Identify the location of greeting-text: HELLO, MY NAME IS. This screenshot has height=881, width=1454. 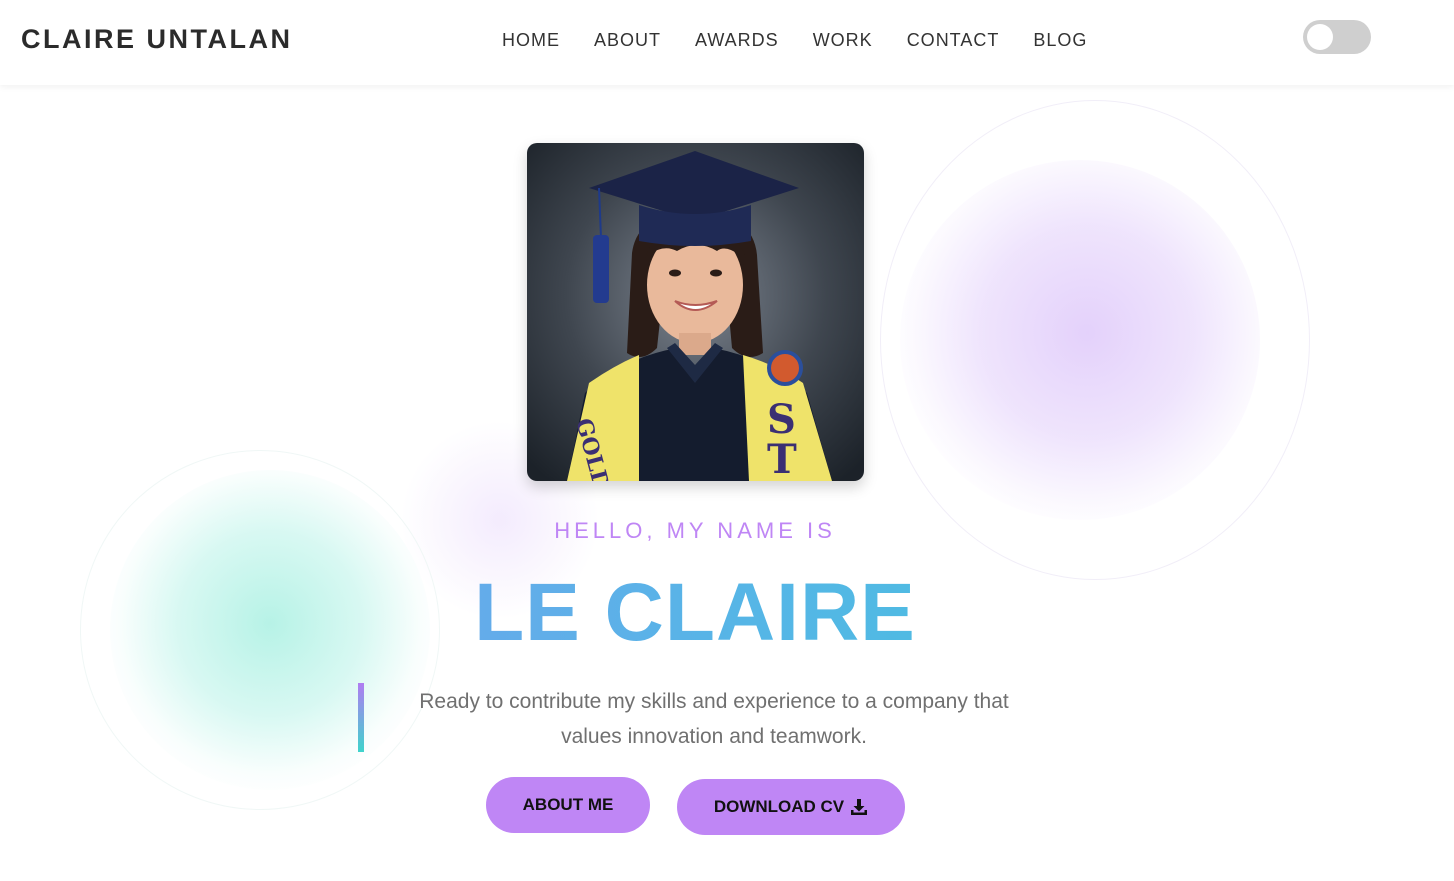
(695, 530).